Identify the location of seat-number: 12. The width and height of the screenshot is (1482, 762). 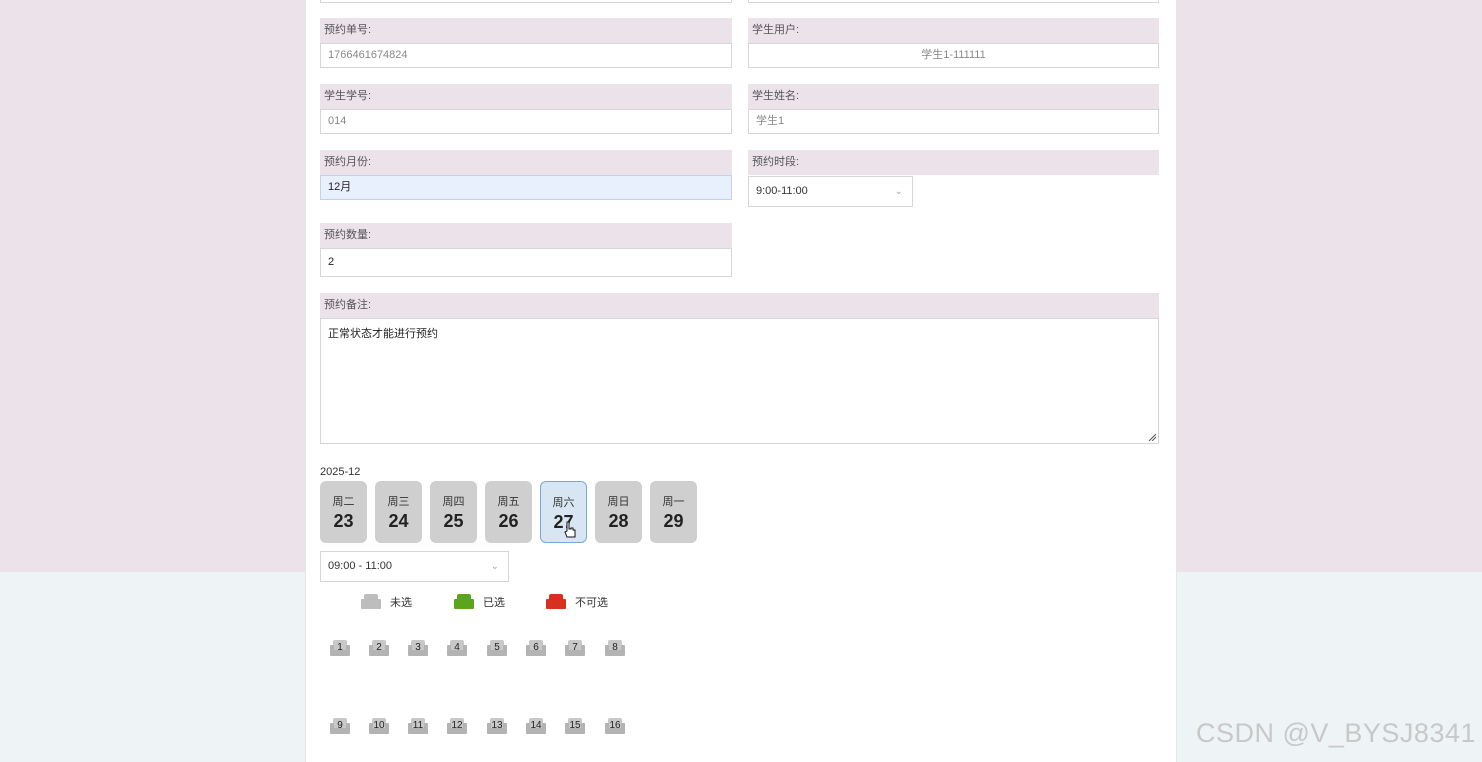
(457, 725).